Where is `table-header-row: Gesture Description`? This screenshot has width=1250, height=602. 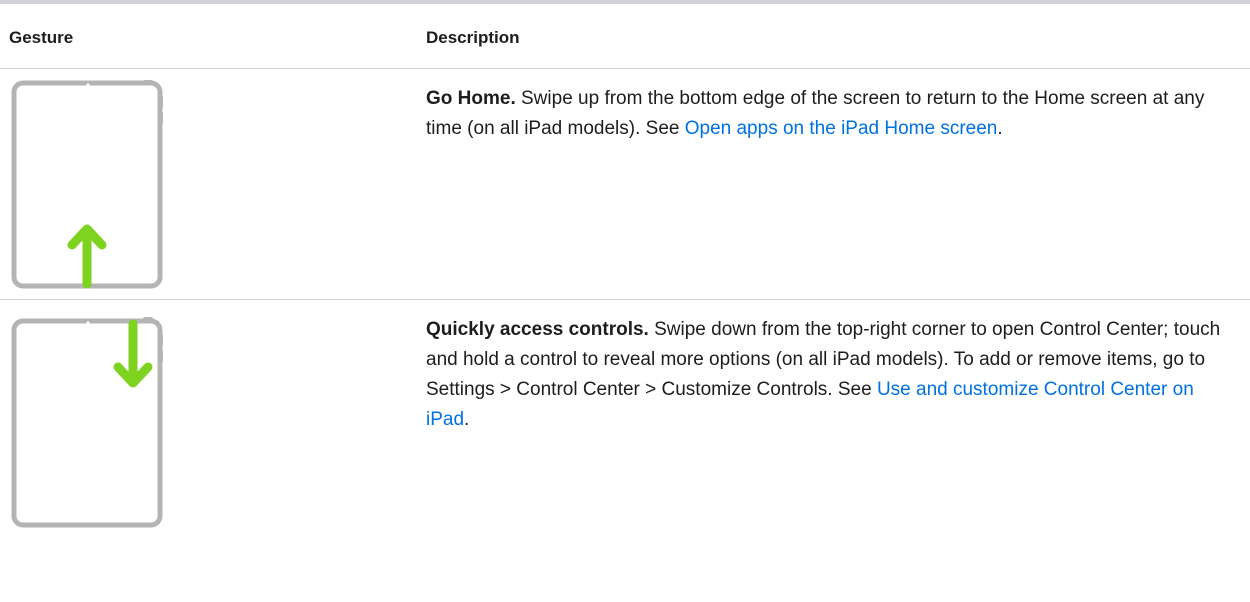
table-header-row: Gesture Description is located at coordinates (625, 36).